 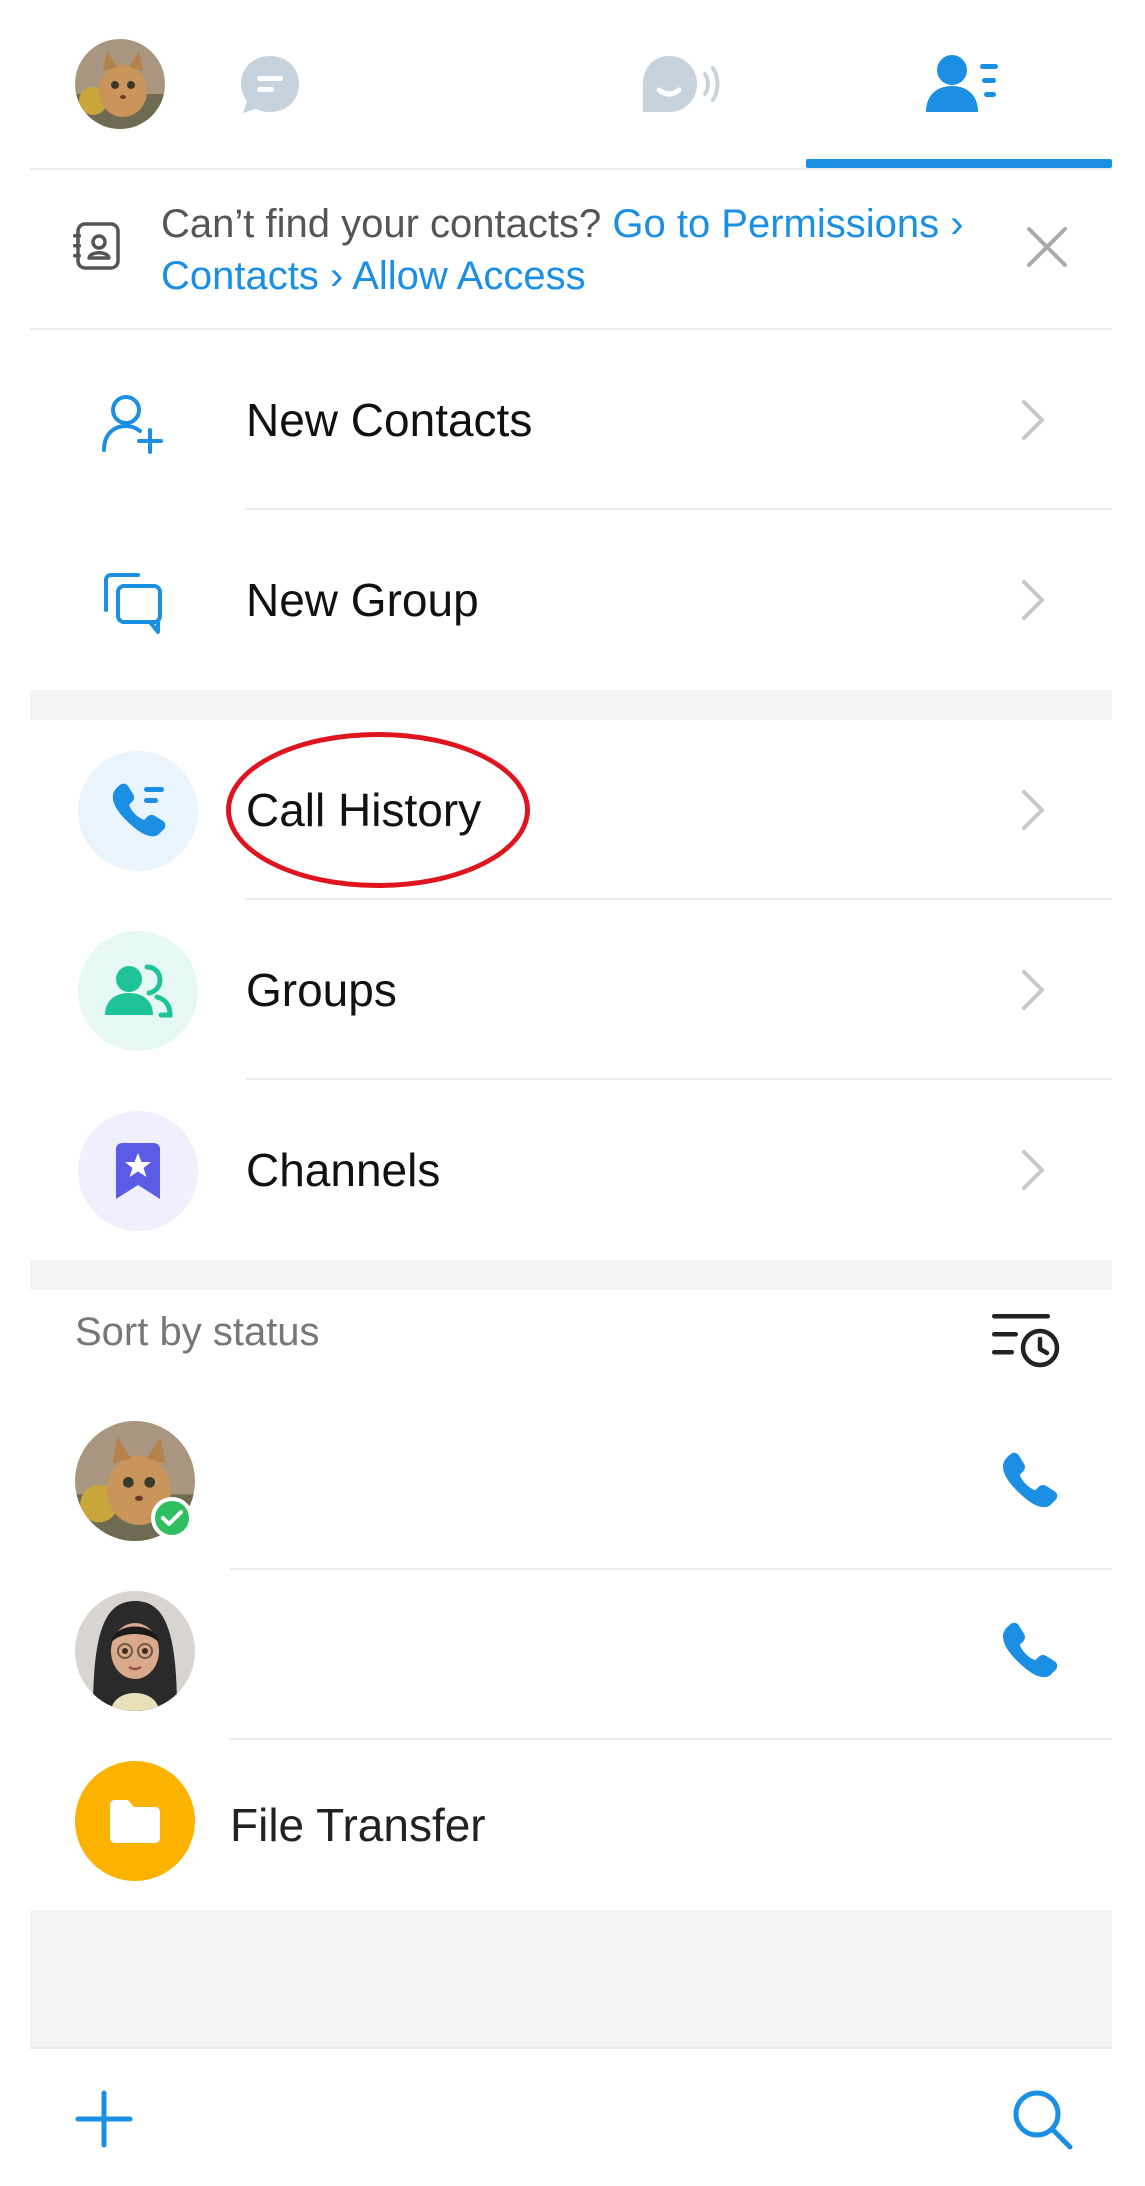 I want to click on sort-by-status-label: Sort by status, so click(x=197, y=1332).